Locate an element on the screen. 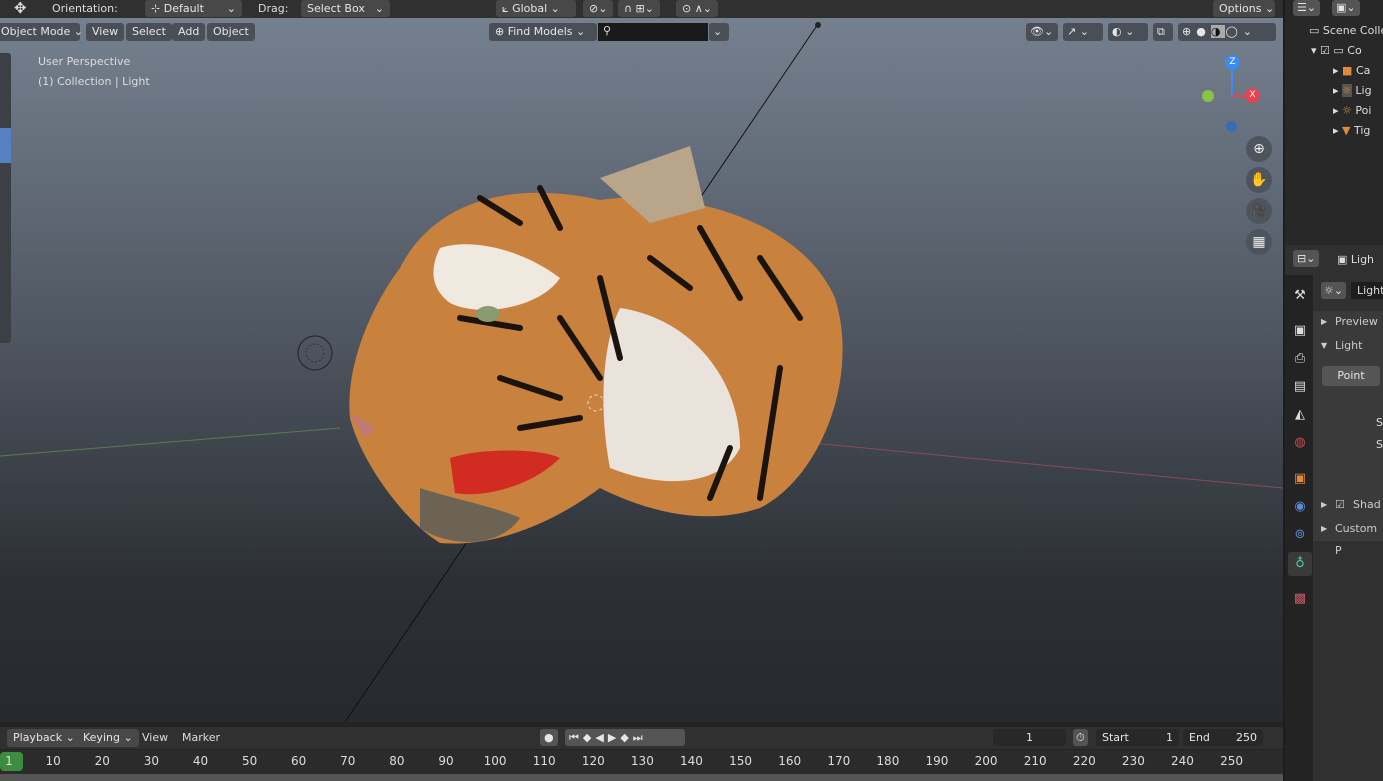 The image size is (1383, 781). wireframe-icon: ⊕ is located at coordinates (1189, 31).